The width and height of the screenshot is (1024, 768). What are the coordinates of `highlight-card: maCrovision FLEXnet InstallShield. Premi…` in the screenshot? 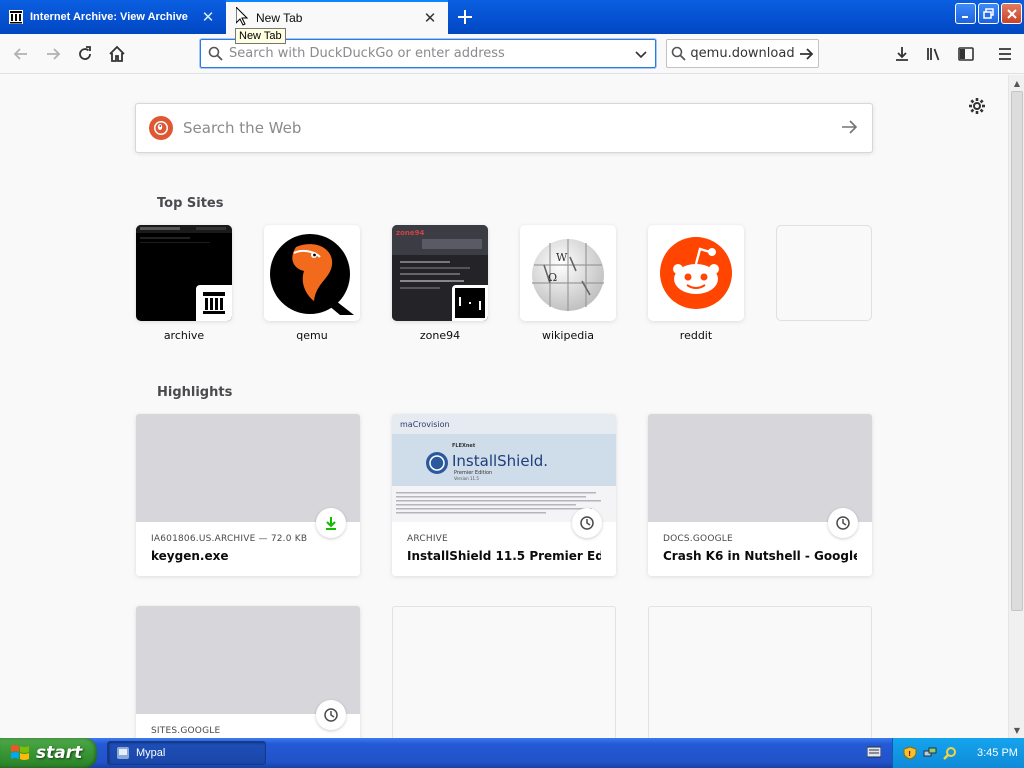 It's located at (504, 495).